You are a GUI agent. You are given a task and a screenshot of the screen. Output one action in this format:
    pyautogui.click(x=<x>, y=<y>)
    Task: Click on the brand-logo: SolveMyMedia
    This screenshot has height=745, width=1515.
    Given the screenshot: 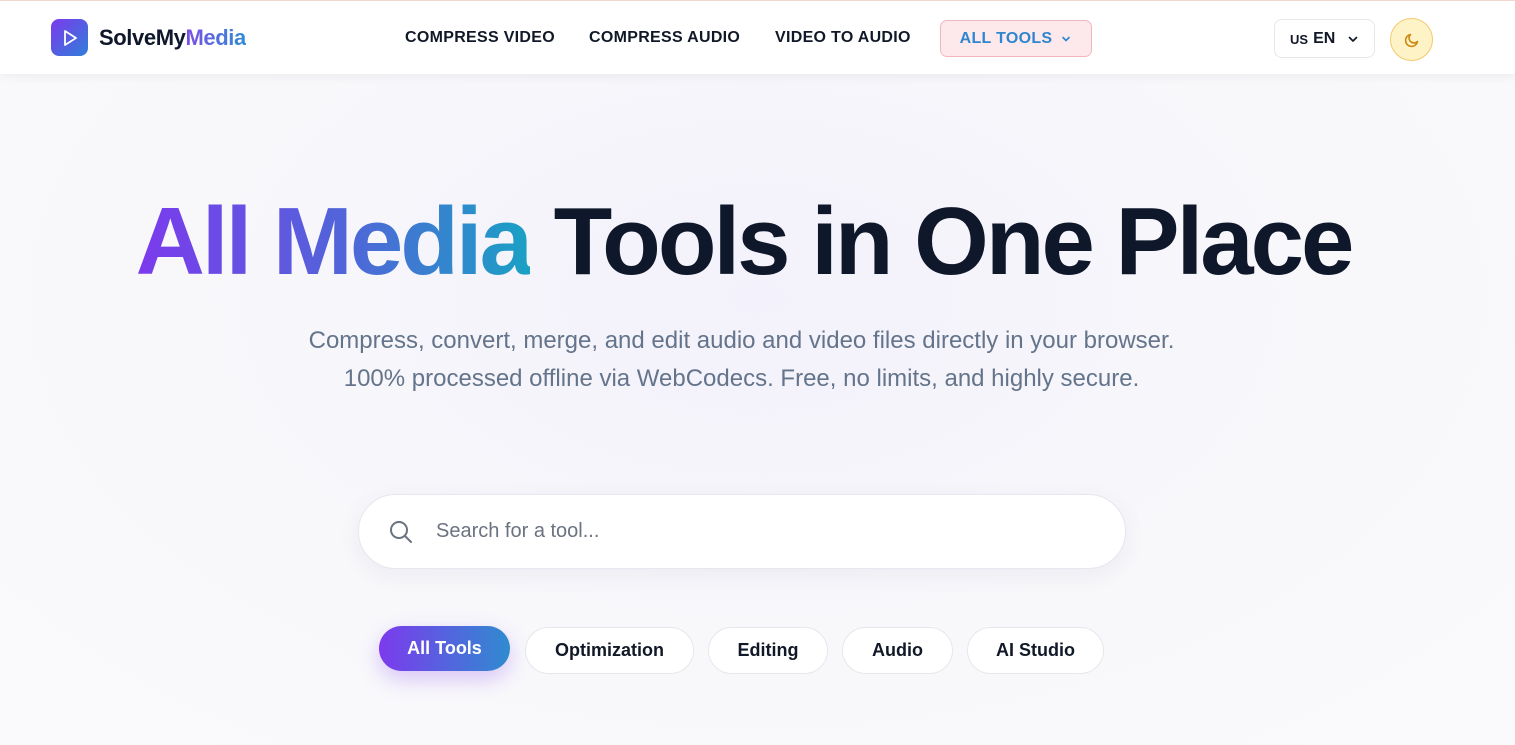 What is the action you would take?
    pyautogui.click(x=148, y=37)
    